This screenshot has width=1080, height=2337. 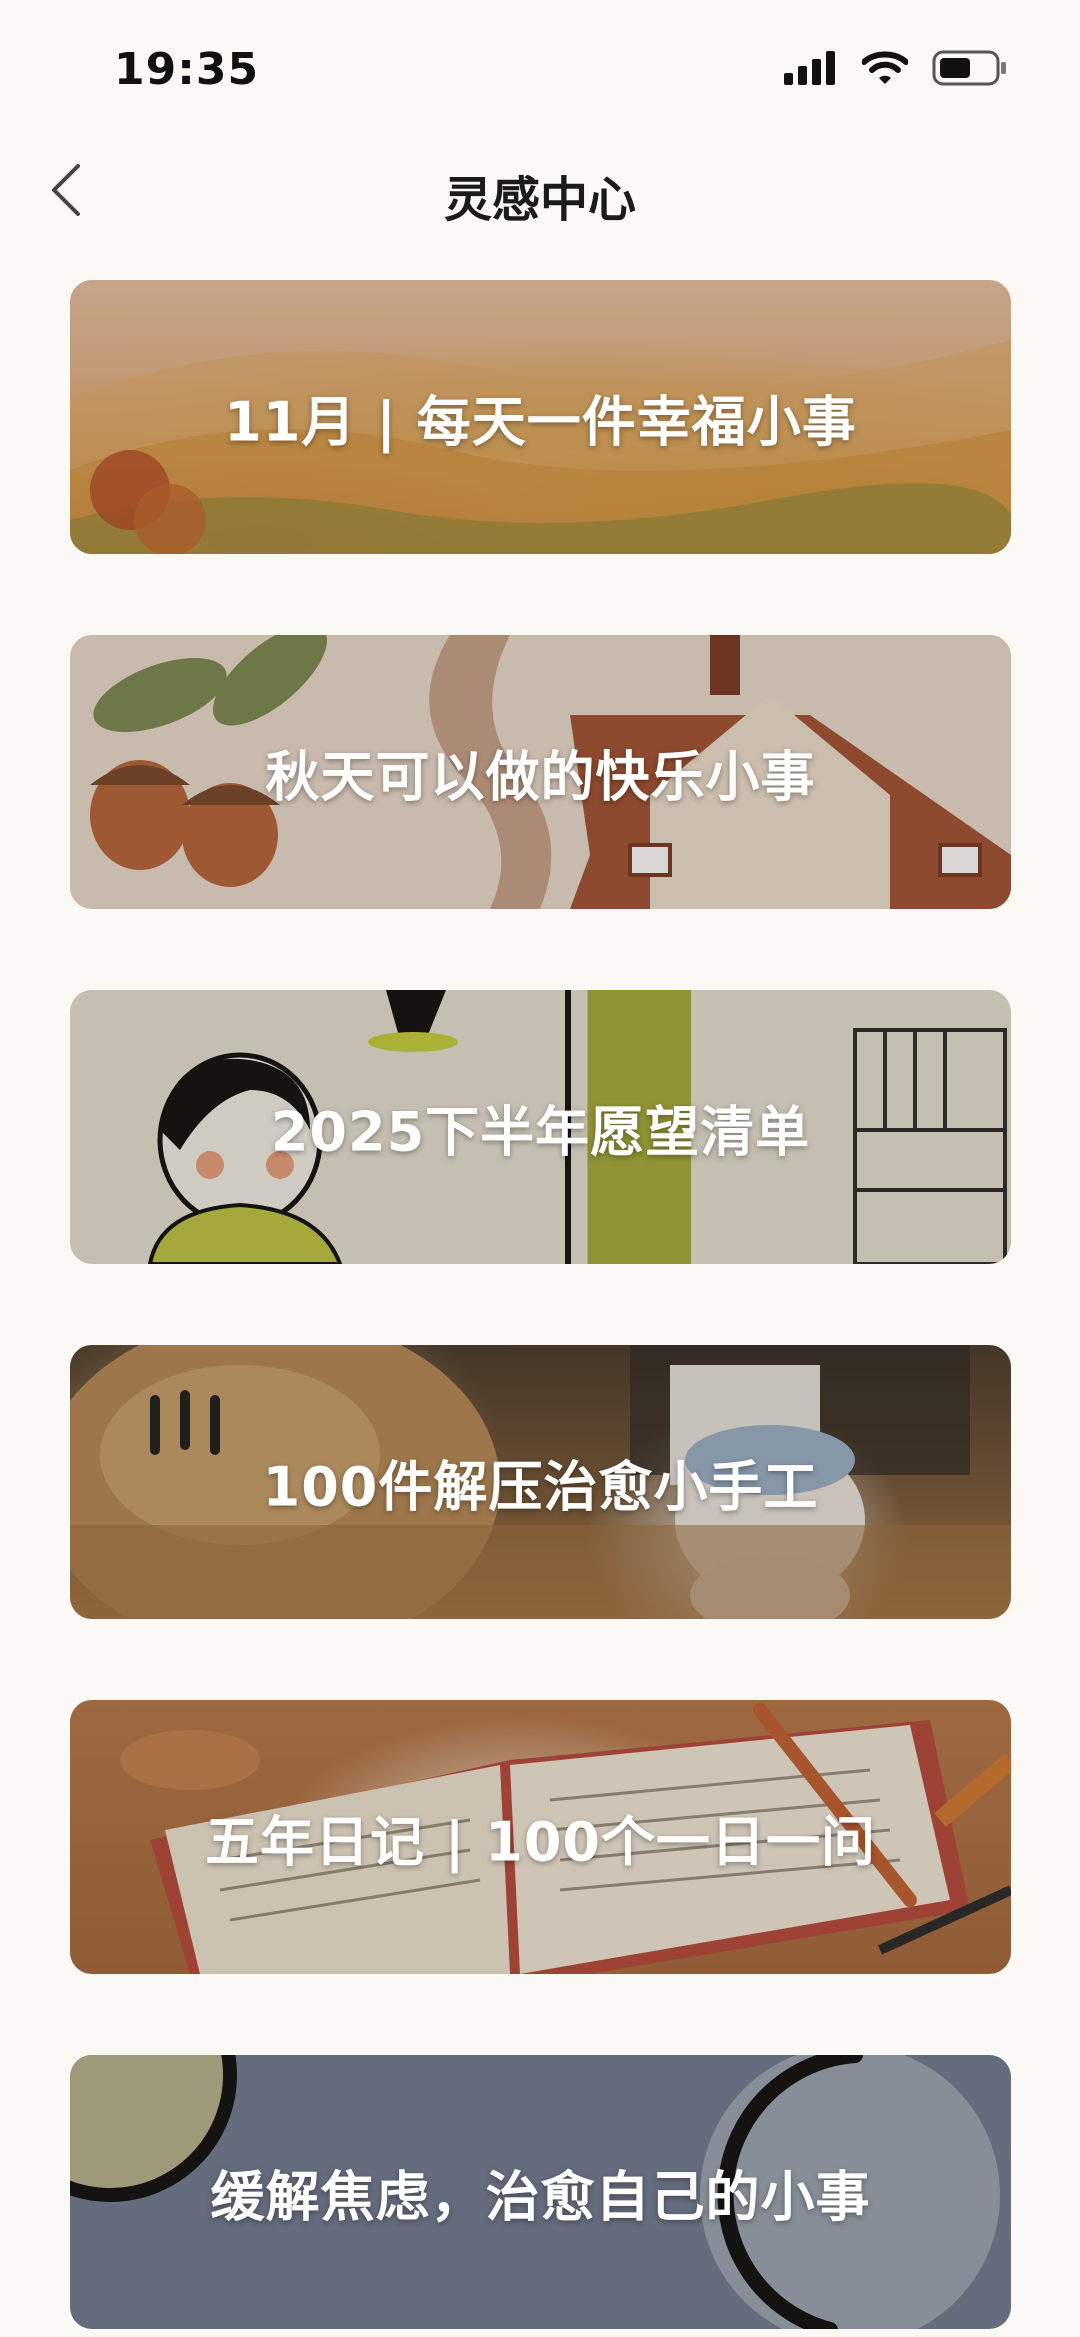 I want to click on inspiration-card-crafts: 100件解压治愈小手工, so click(x=540, y=1482).